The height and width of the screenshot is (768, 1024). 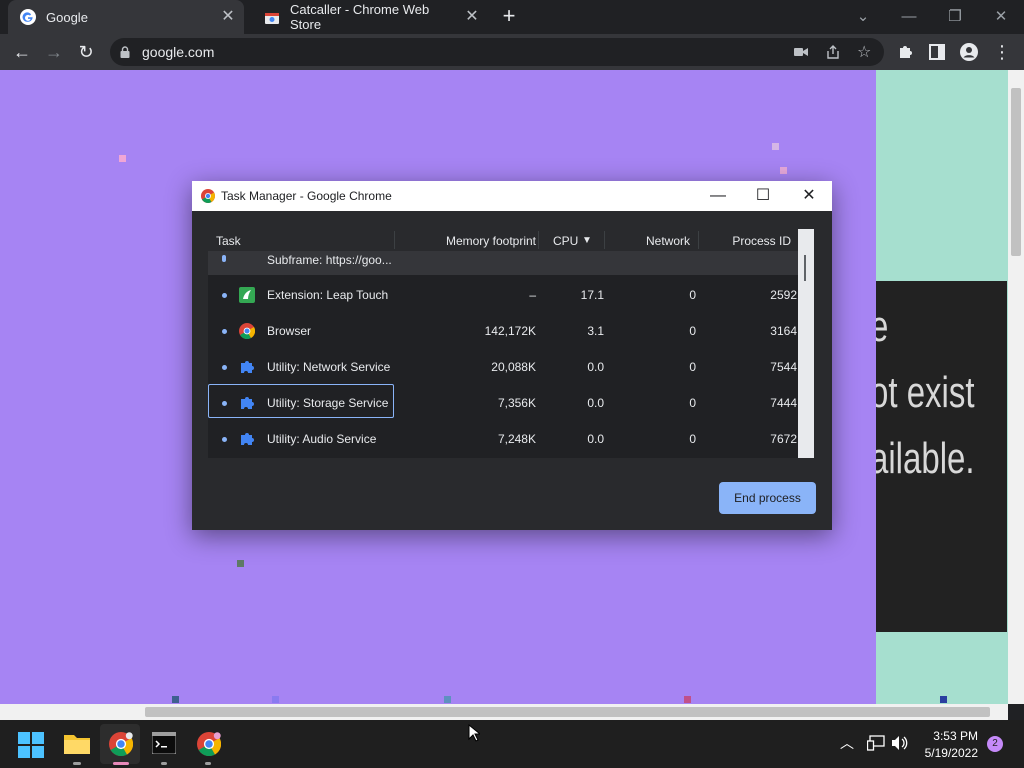 I want to click on page-horizontal-scroll-thumb, so click(x=567, y=712).